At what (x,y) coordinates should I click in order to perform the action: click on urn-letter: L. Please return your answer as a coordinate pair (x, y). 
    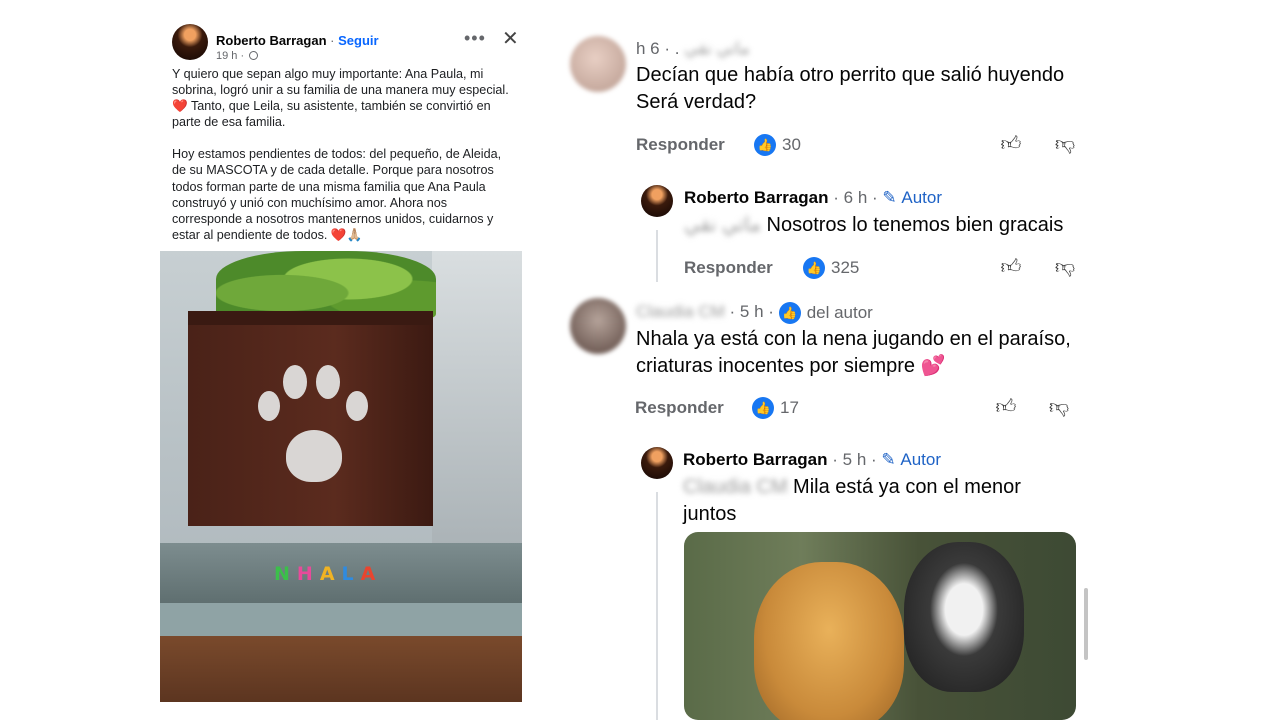
    Looking at the image, I should click on (351, 574).